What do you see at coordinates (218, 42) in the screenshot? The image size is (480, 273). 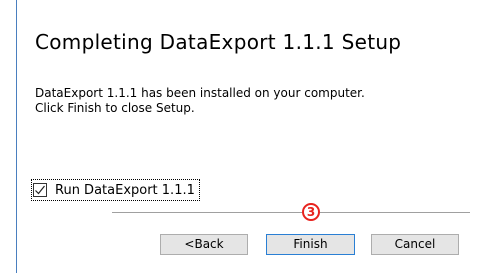 I see `wizard-title: Completing DataExport 1.1.1 Setup` at bounding box center [218, 42].